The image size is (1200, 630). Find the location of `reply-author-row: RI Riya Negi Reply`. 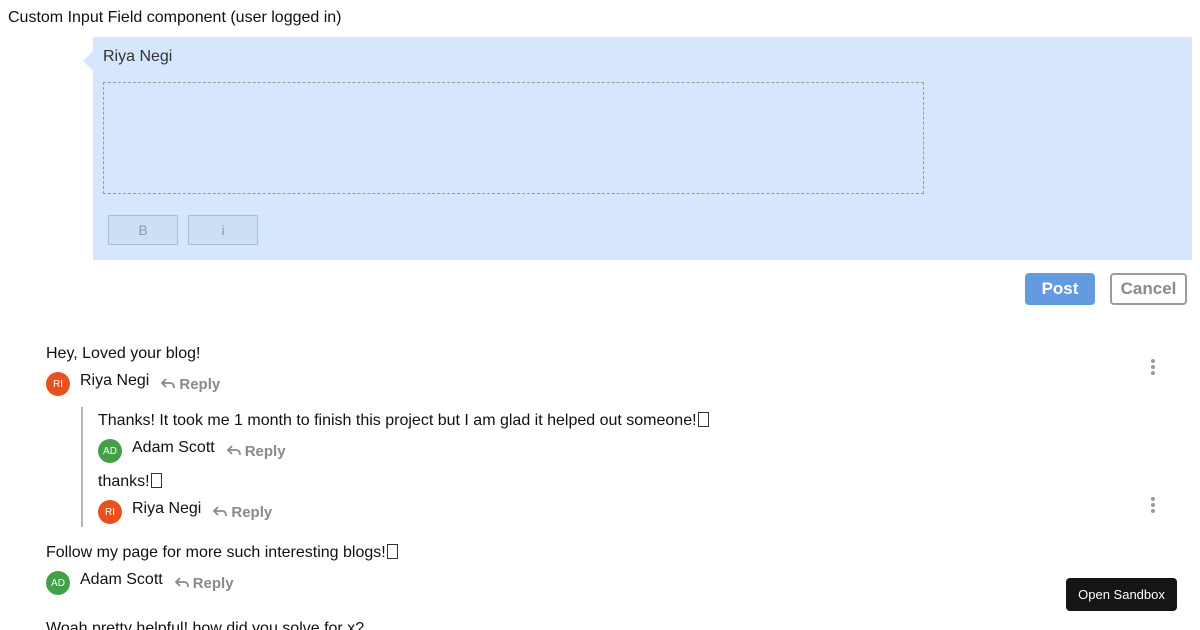

reply-author-row: RI Riya Negi Reply is located at coordinates (185, 512).